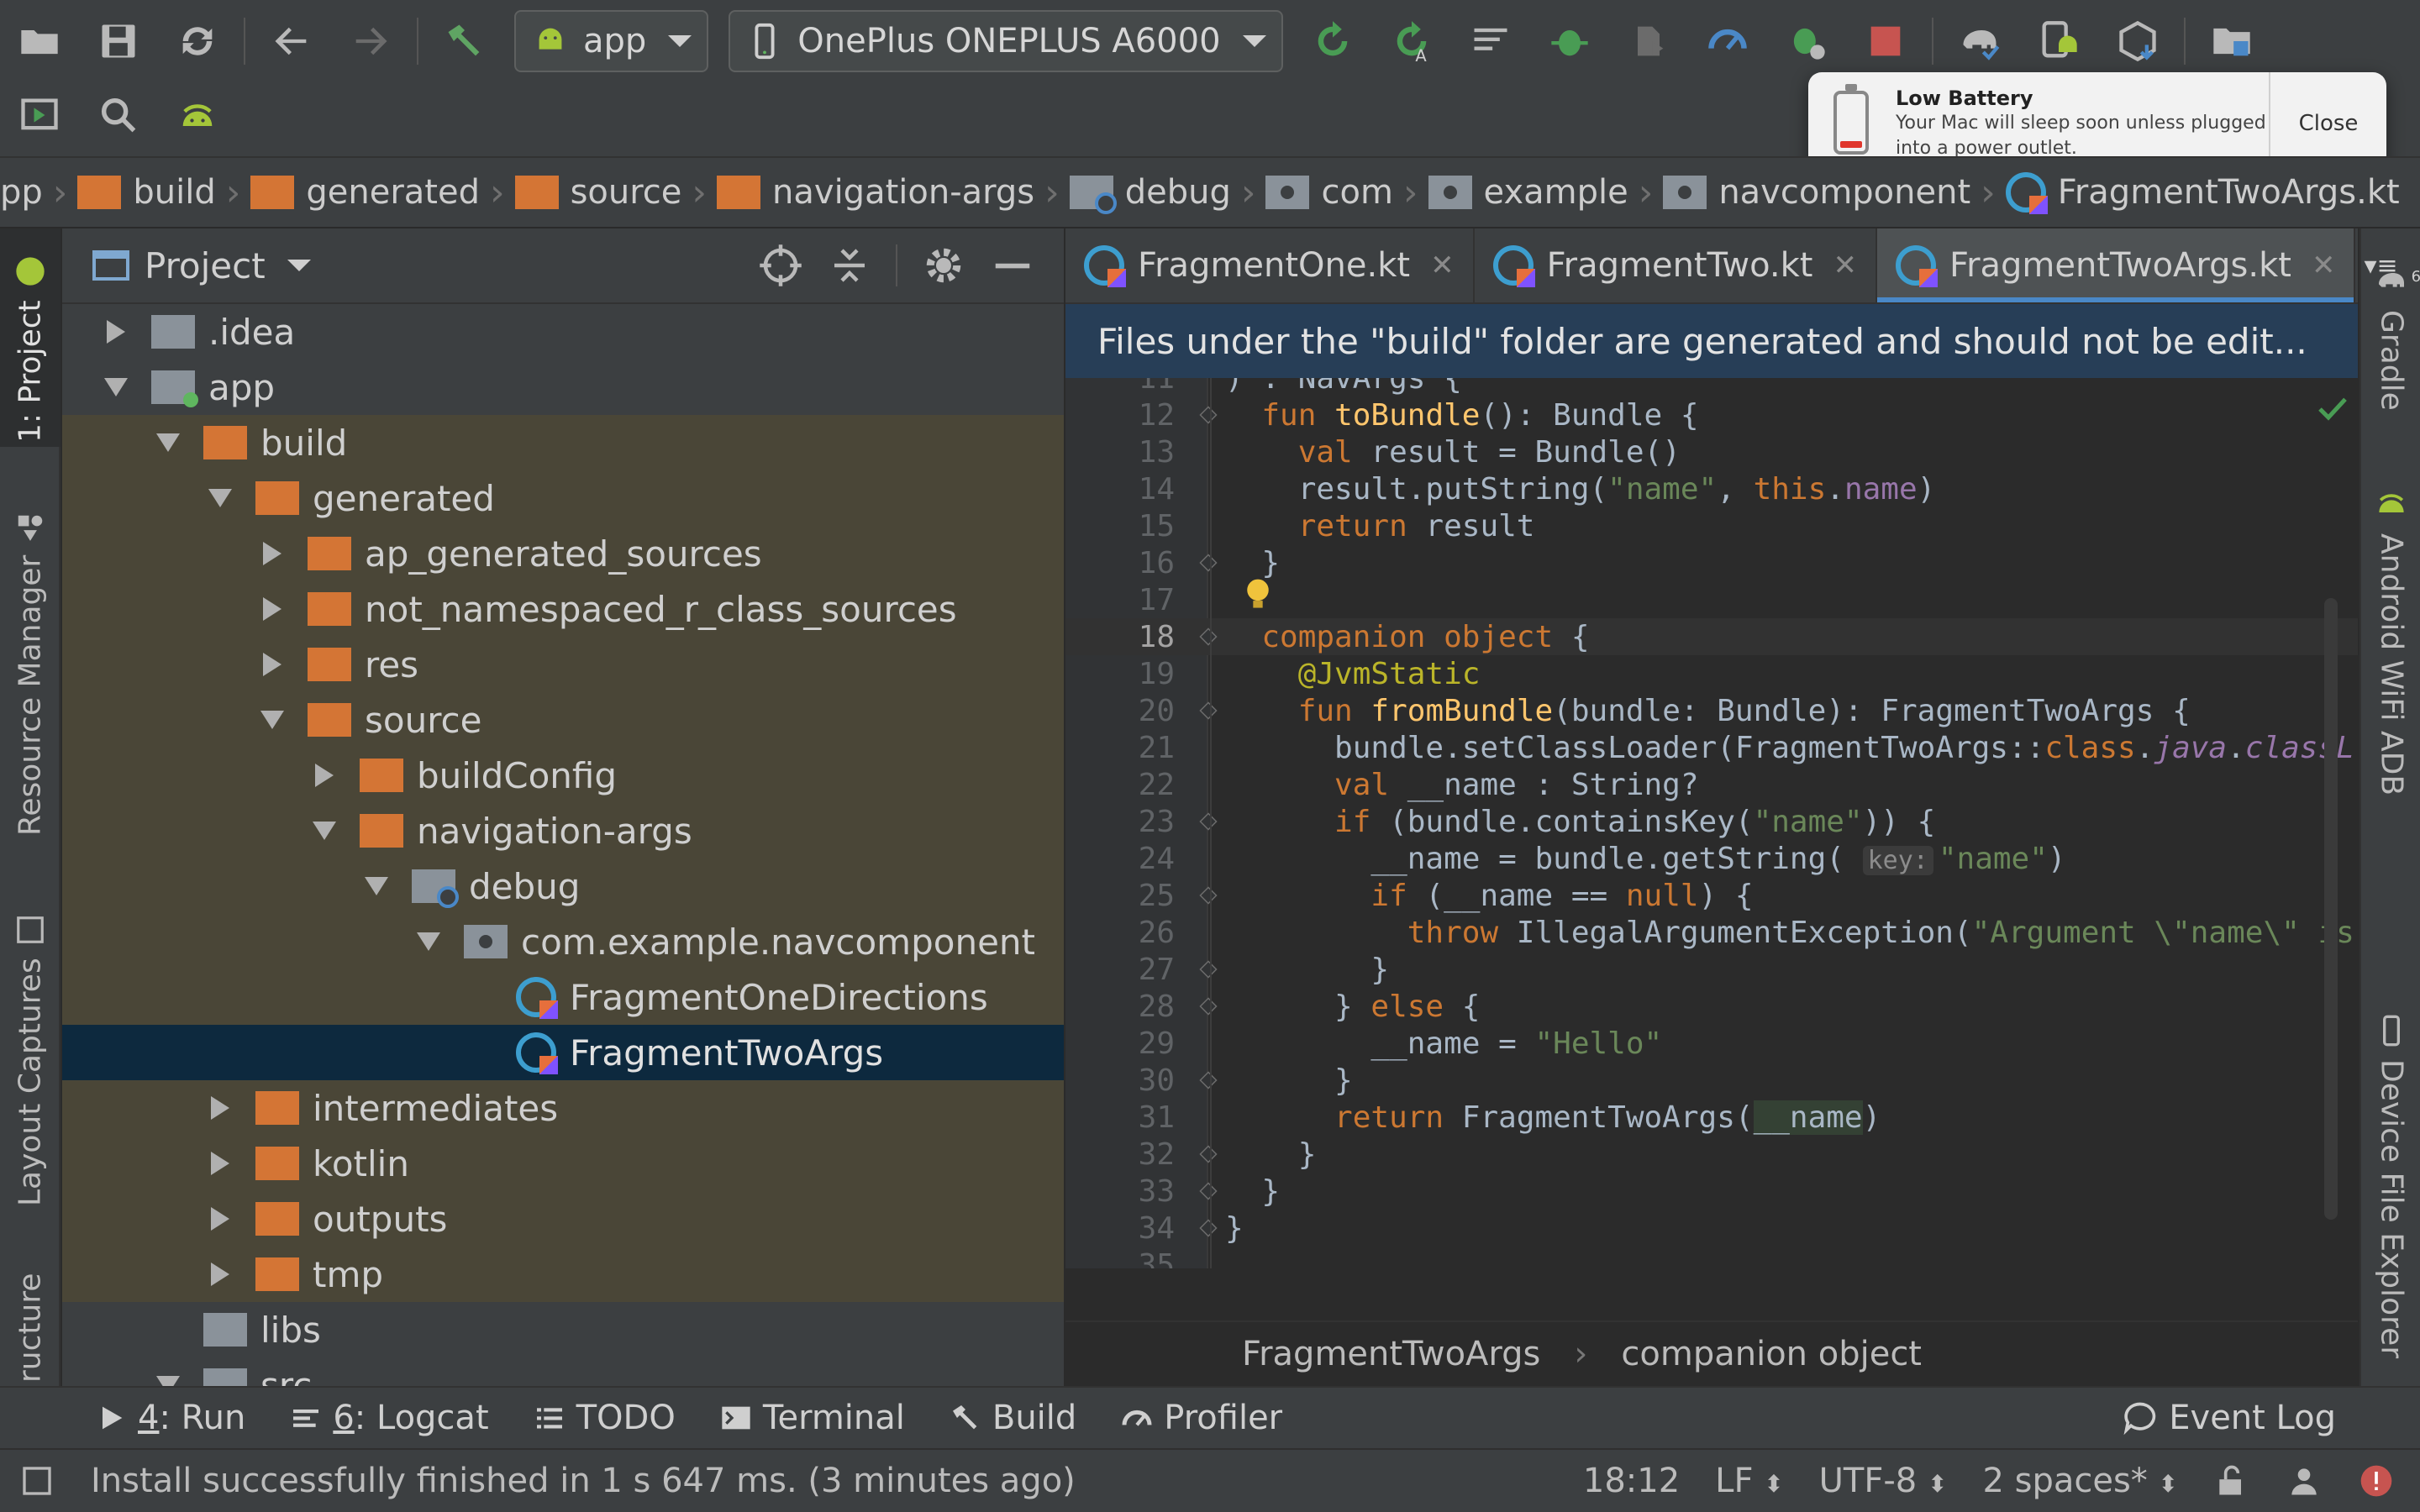 The image size is (2420, 1512). What do you see at coordinates (1333, 41) in the screenshot?
I see `apply-changes-restart-icon` at bounding box center [1333, 41].